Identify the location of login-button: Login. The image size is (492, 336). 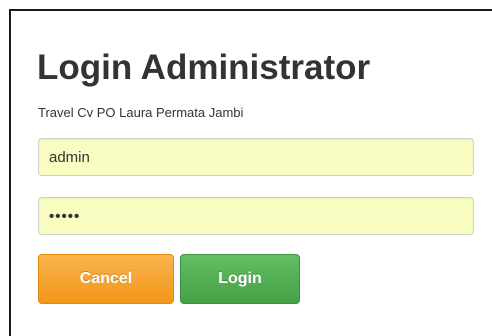
(240, 279).